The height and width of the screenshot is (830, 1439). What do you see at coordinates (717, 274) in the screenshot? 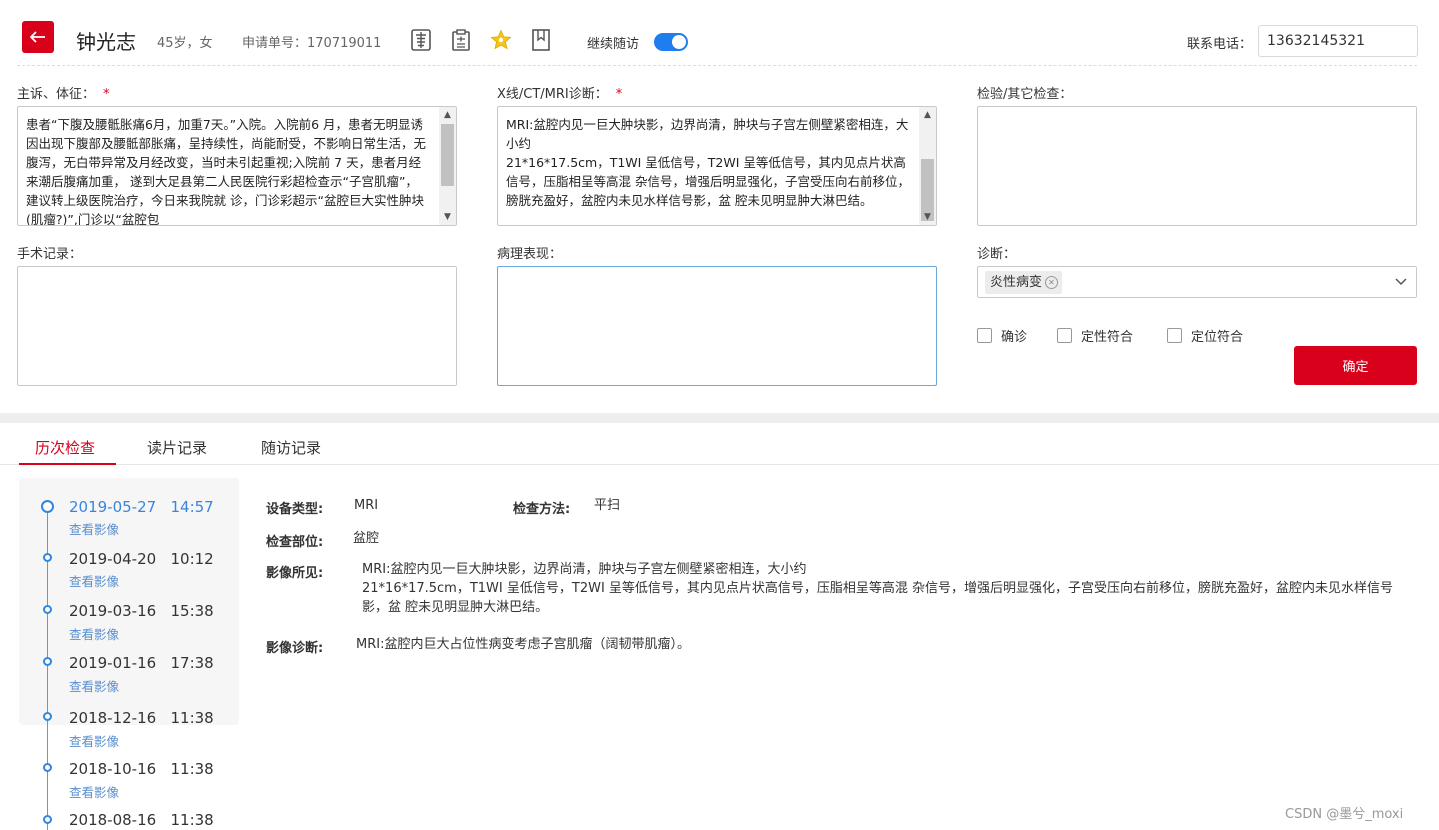
I see `pathology-text` at bounding box center [717, 274].